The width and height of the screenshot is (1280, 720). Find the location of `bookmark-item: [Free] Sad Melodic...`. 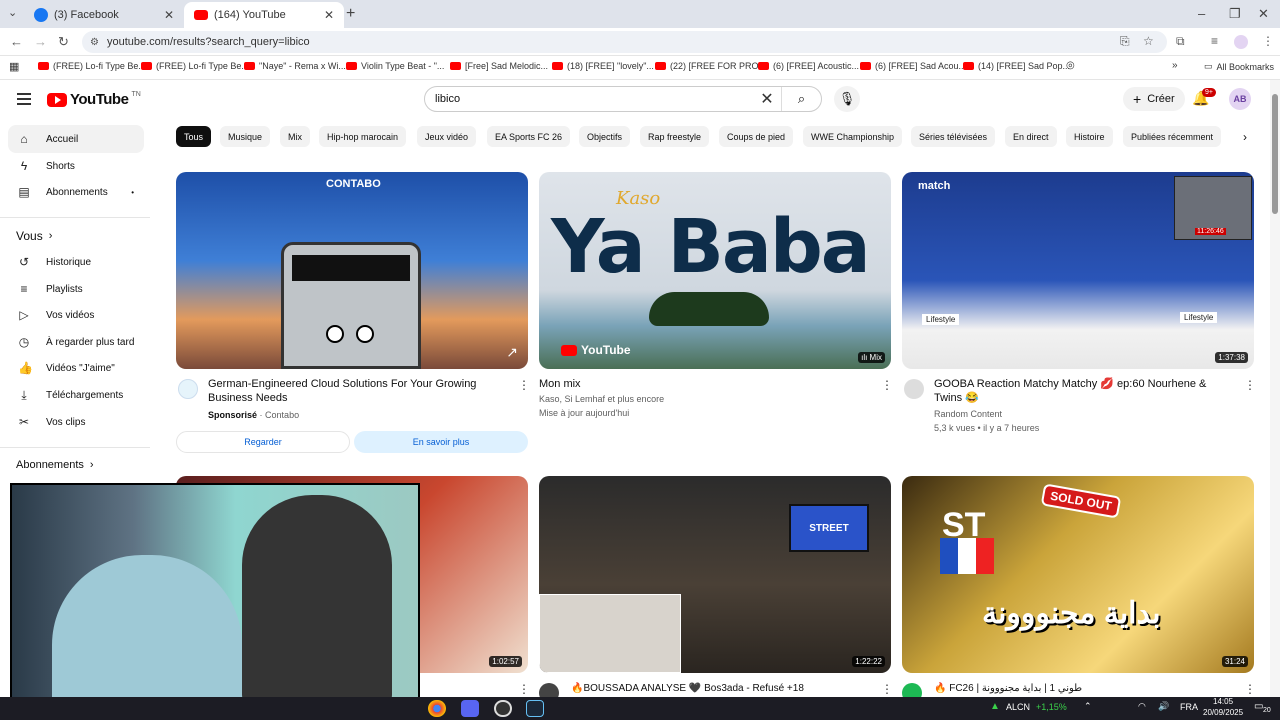

bookmark-item: [Free] Sad Melodic... is located at coordinates (499, 66).